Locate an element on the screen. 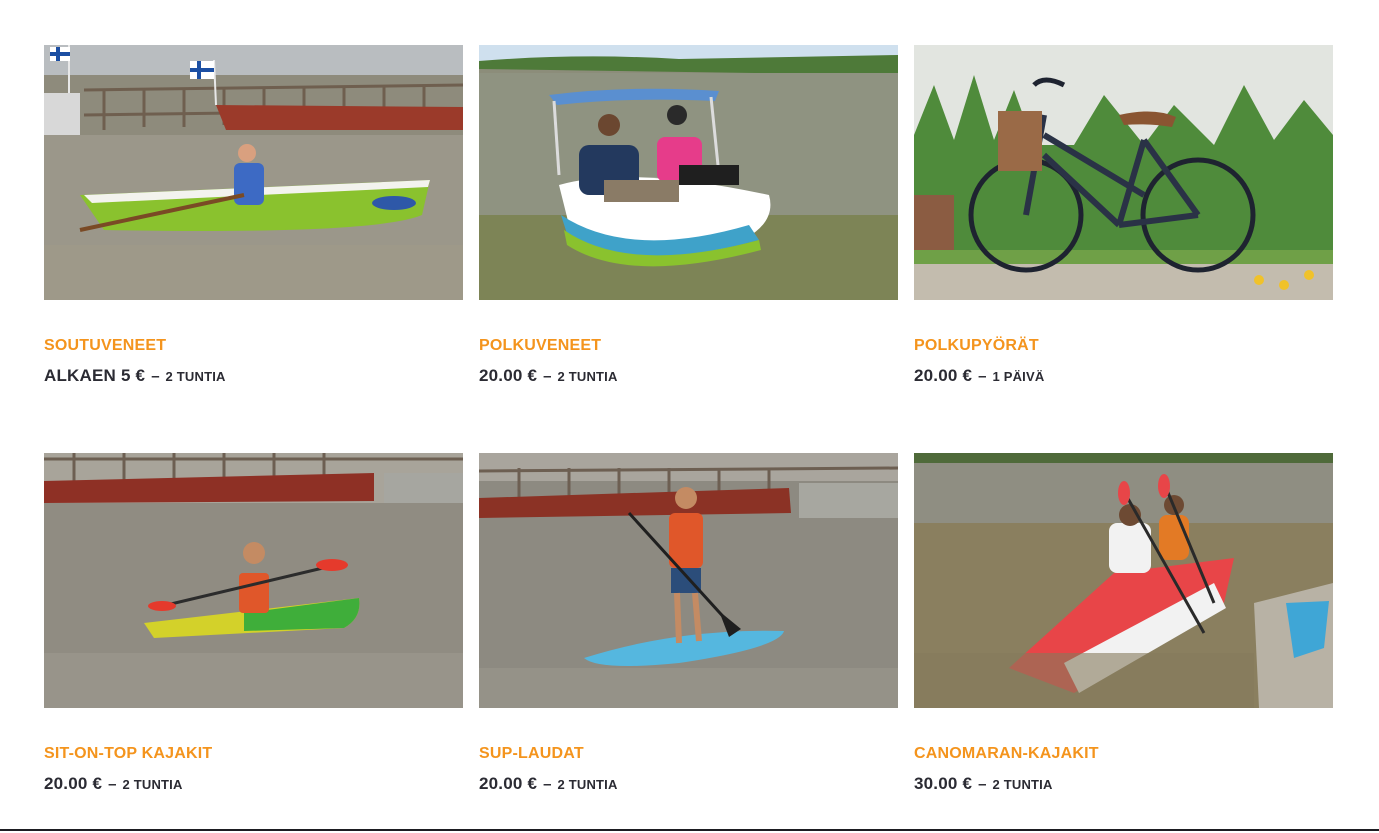 This screenshot has width=1379, height=833. price-line: 20.00 € –1 PÄIVÄ is located at coordinates (979, 376).